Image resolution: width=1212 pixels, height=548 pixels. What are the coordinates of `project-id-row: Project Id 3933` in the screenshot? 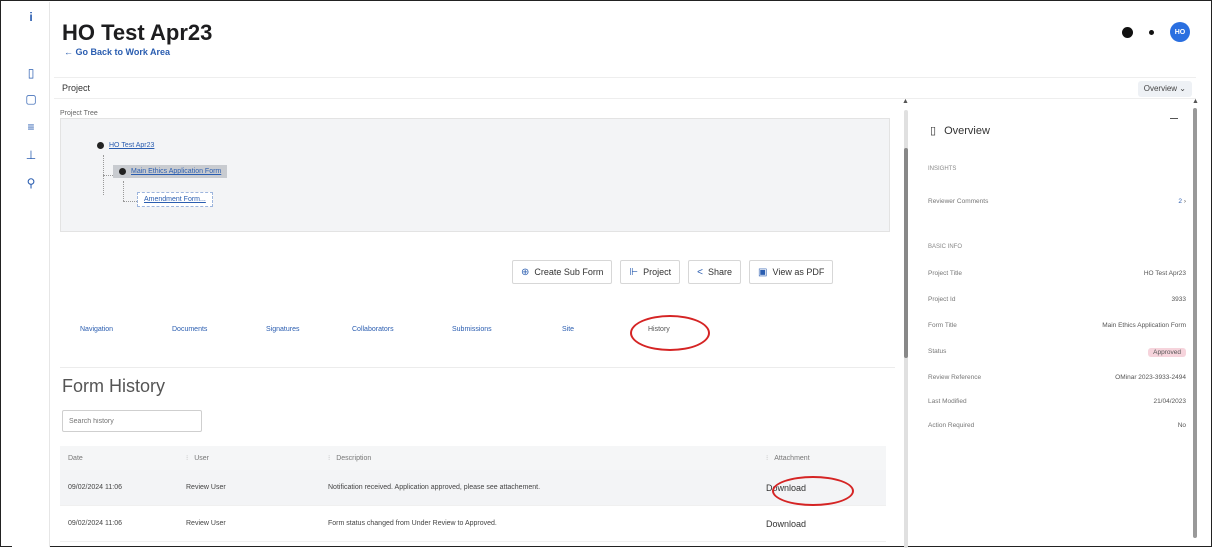 It's located at (1057, 299).